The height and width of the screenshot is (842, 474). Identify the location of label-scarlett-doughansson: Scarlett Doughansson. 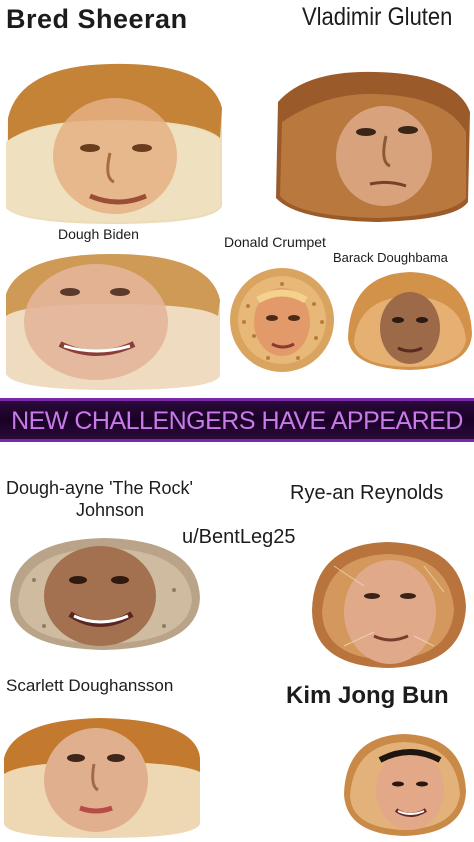
(90, 685).